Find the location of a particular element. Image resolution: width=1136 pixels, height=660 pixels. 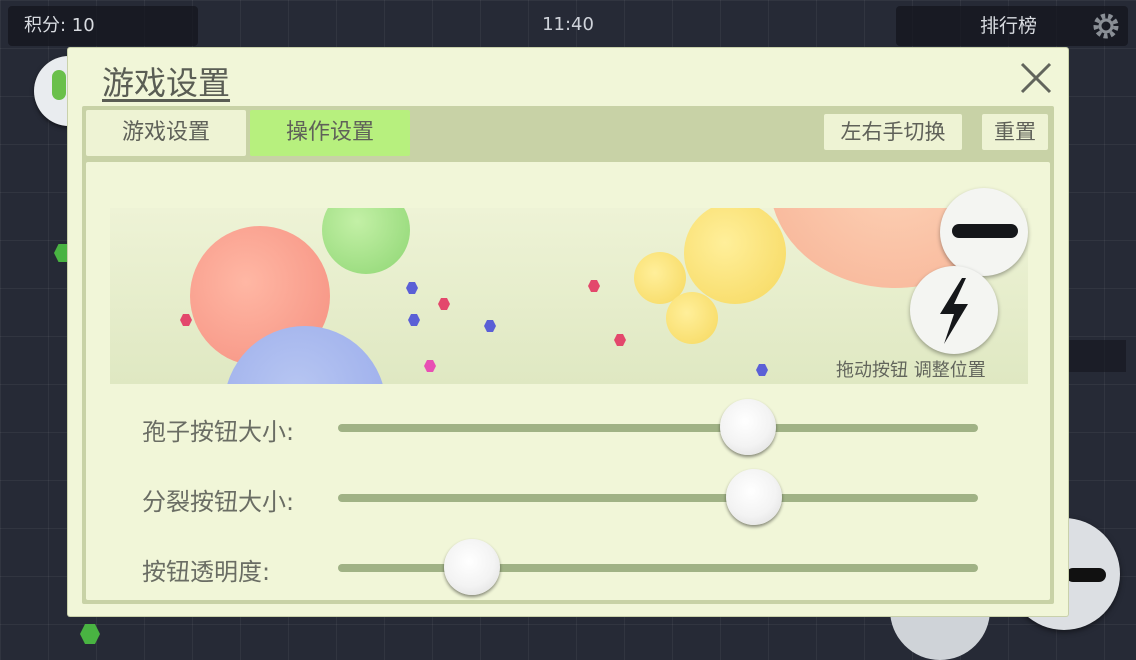

close-icon is located at coordinates (1036, 78).